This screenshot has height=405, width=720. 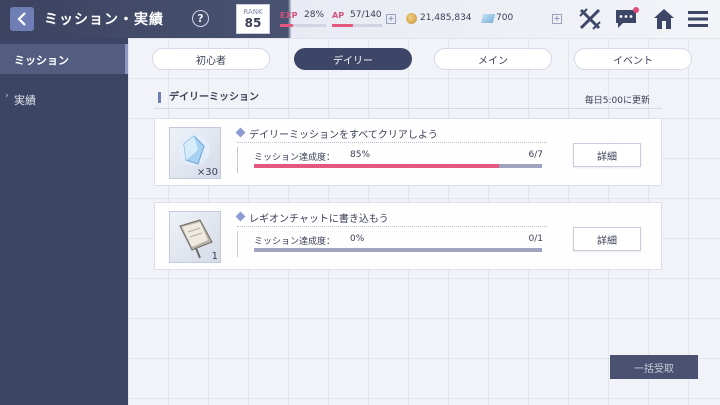 What do you see at coordinates (390, 244) in the screenshot?
I see `mission-progress: ミッション達成度： 0% 0/1` at bounding box center [390, 244].